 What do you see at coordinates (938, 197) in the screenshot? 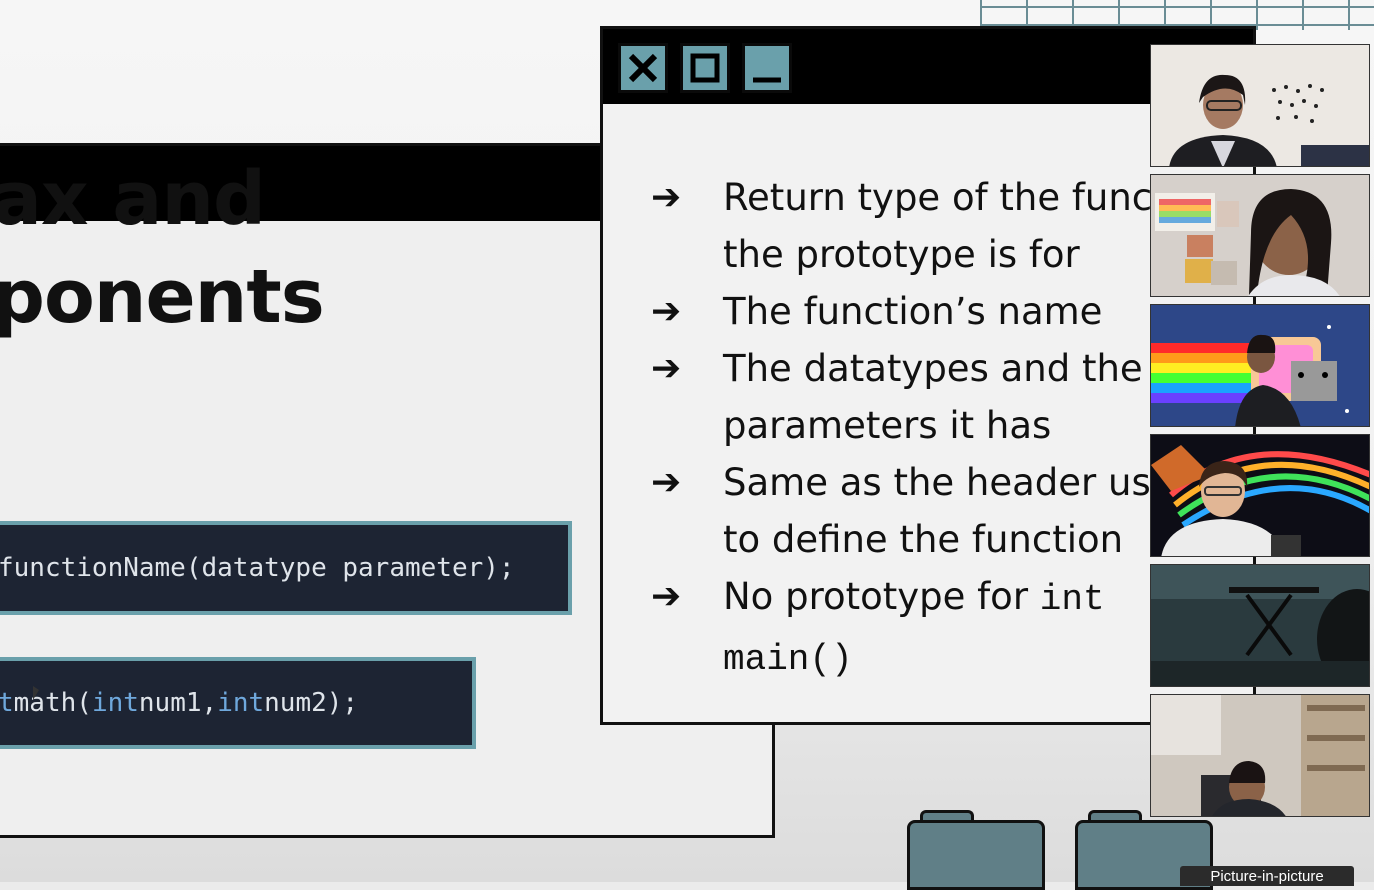
I see `bullet-text: Return type of the func` at bounding box center [938, 197].